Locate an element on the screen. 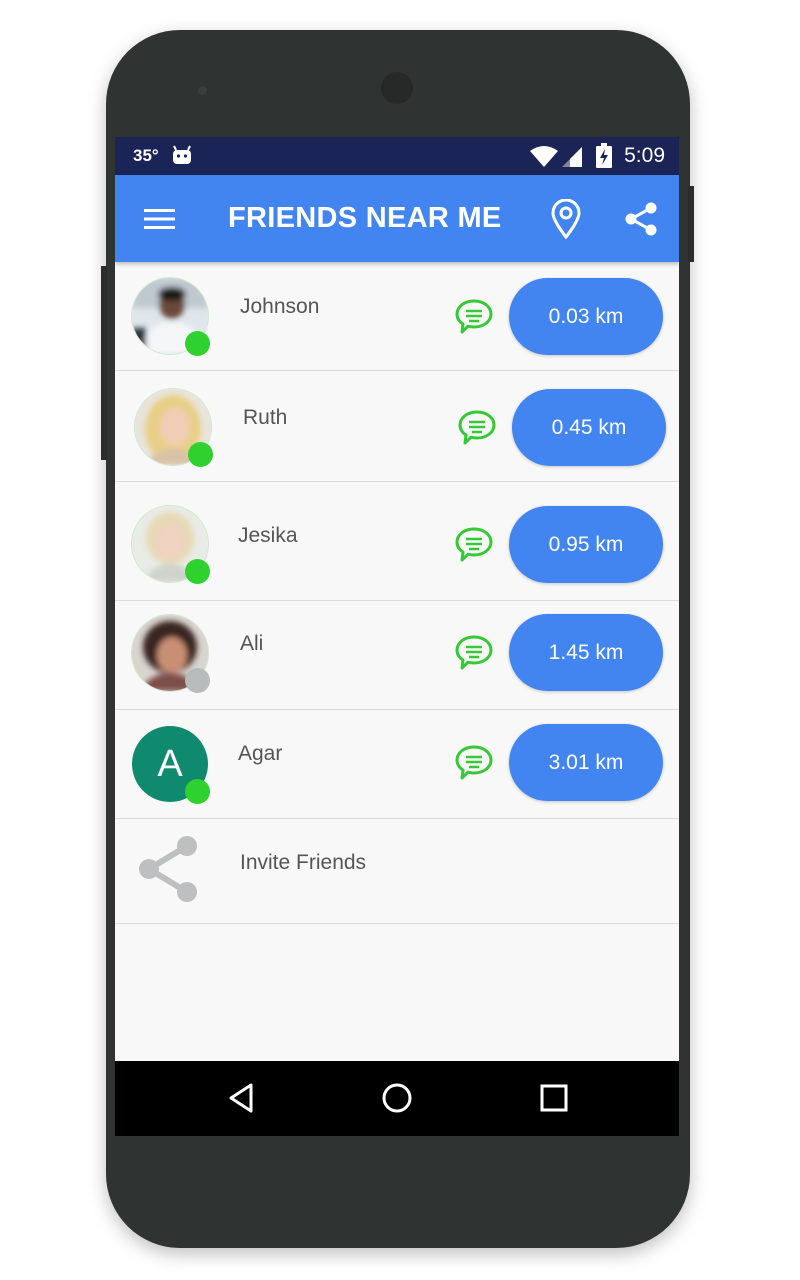 The height and width of the screenshot is (1280, 800). invite-friends-item: Invite Friends is located at coordinates (397, 871).